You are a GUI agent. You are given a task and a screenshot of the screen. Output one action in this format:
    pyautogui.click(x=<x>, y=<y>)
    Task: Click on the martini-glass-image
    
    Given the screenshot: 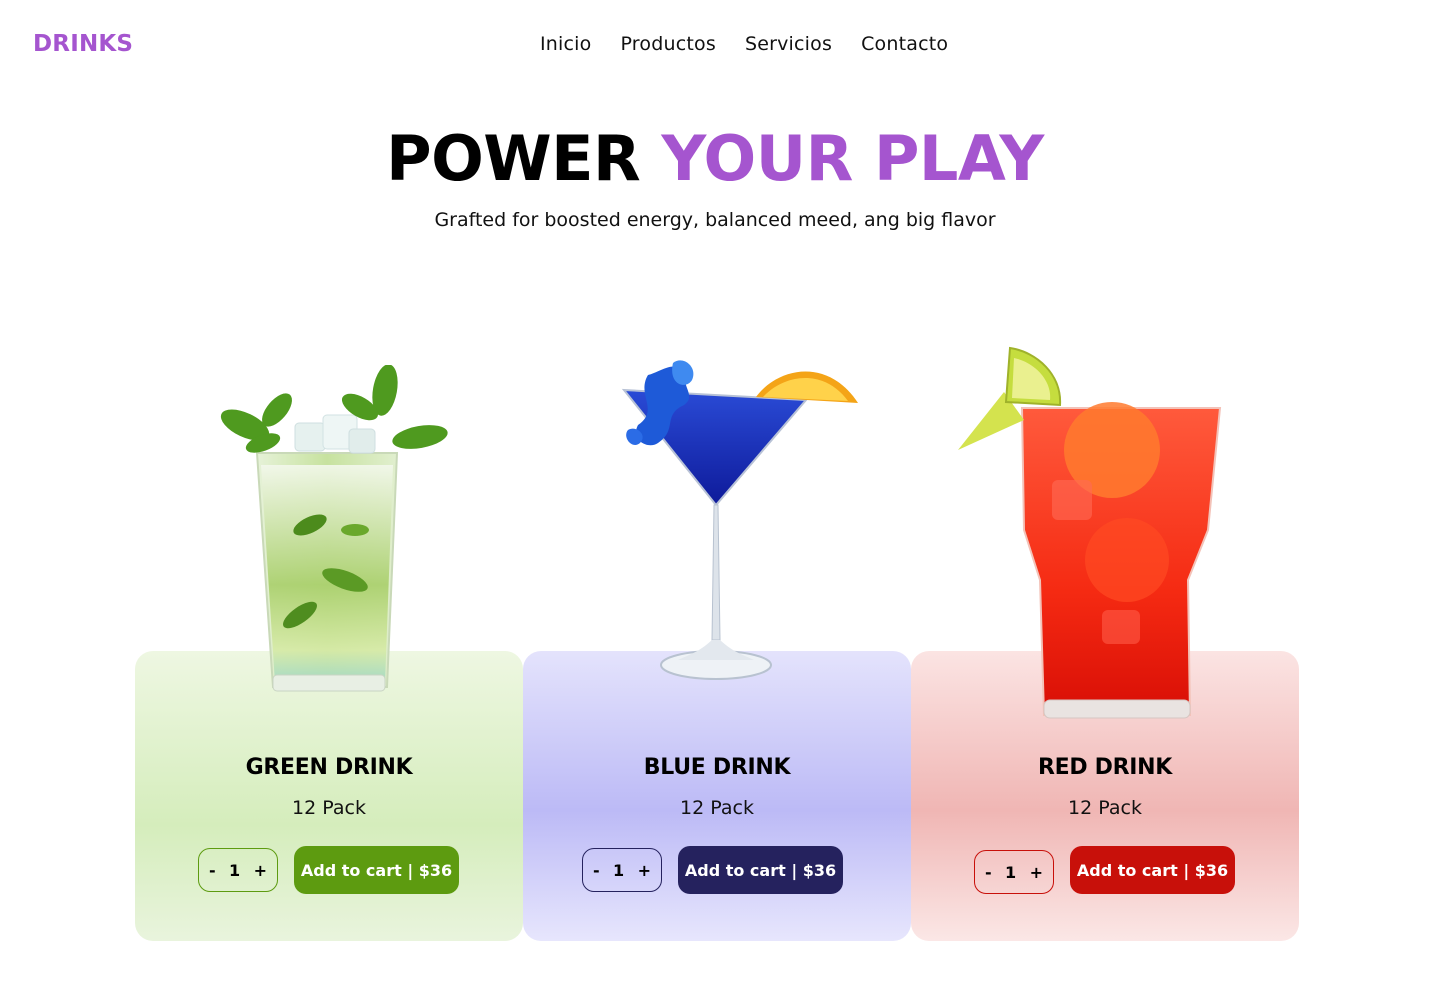 What is the action you would take?
    pyautogui.click(x=739, y=520)
    